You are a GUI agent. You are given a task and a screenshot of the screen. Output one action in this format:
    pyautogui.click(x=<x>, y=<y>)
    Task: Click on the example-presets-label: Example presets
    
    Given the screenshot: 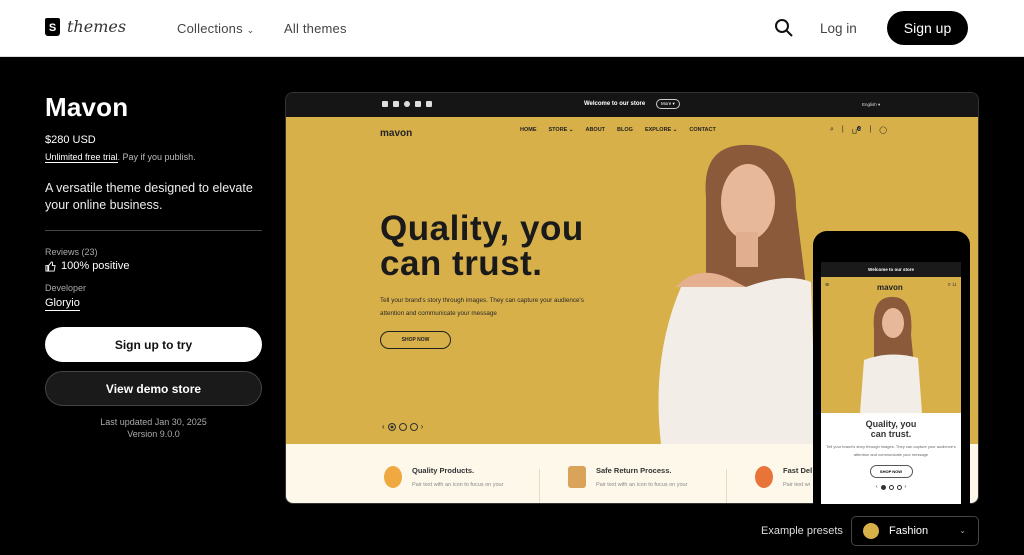 What is the action you would take?
    pyautogui.click(x=802, y=531)
    